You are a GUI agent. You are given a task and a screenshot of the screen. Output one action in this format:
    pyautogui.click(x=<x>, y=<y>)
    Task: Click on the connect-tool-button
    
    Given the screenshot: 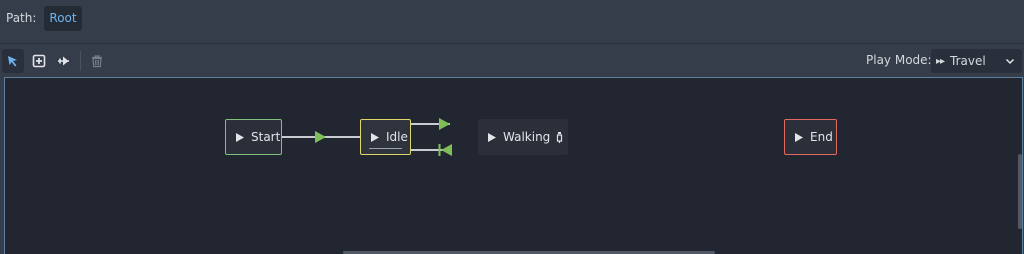 What is the action you would take?
    pyautogui.click(x=64, y=61)
    